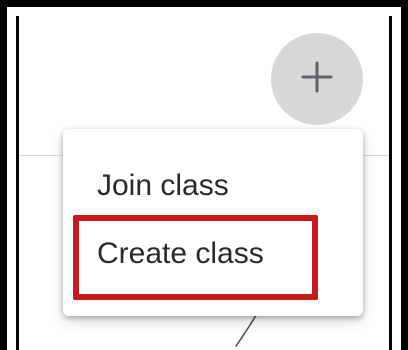  Describe the element at coordinates (163, 186) in the screenshot. I see `menu-item-join-class: Join class` at that location.